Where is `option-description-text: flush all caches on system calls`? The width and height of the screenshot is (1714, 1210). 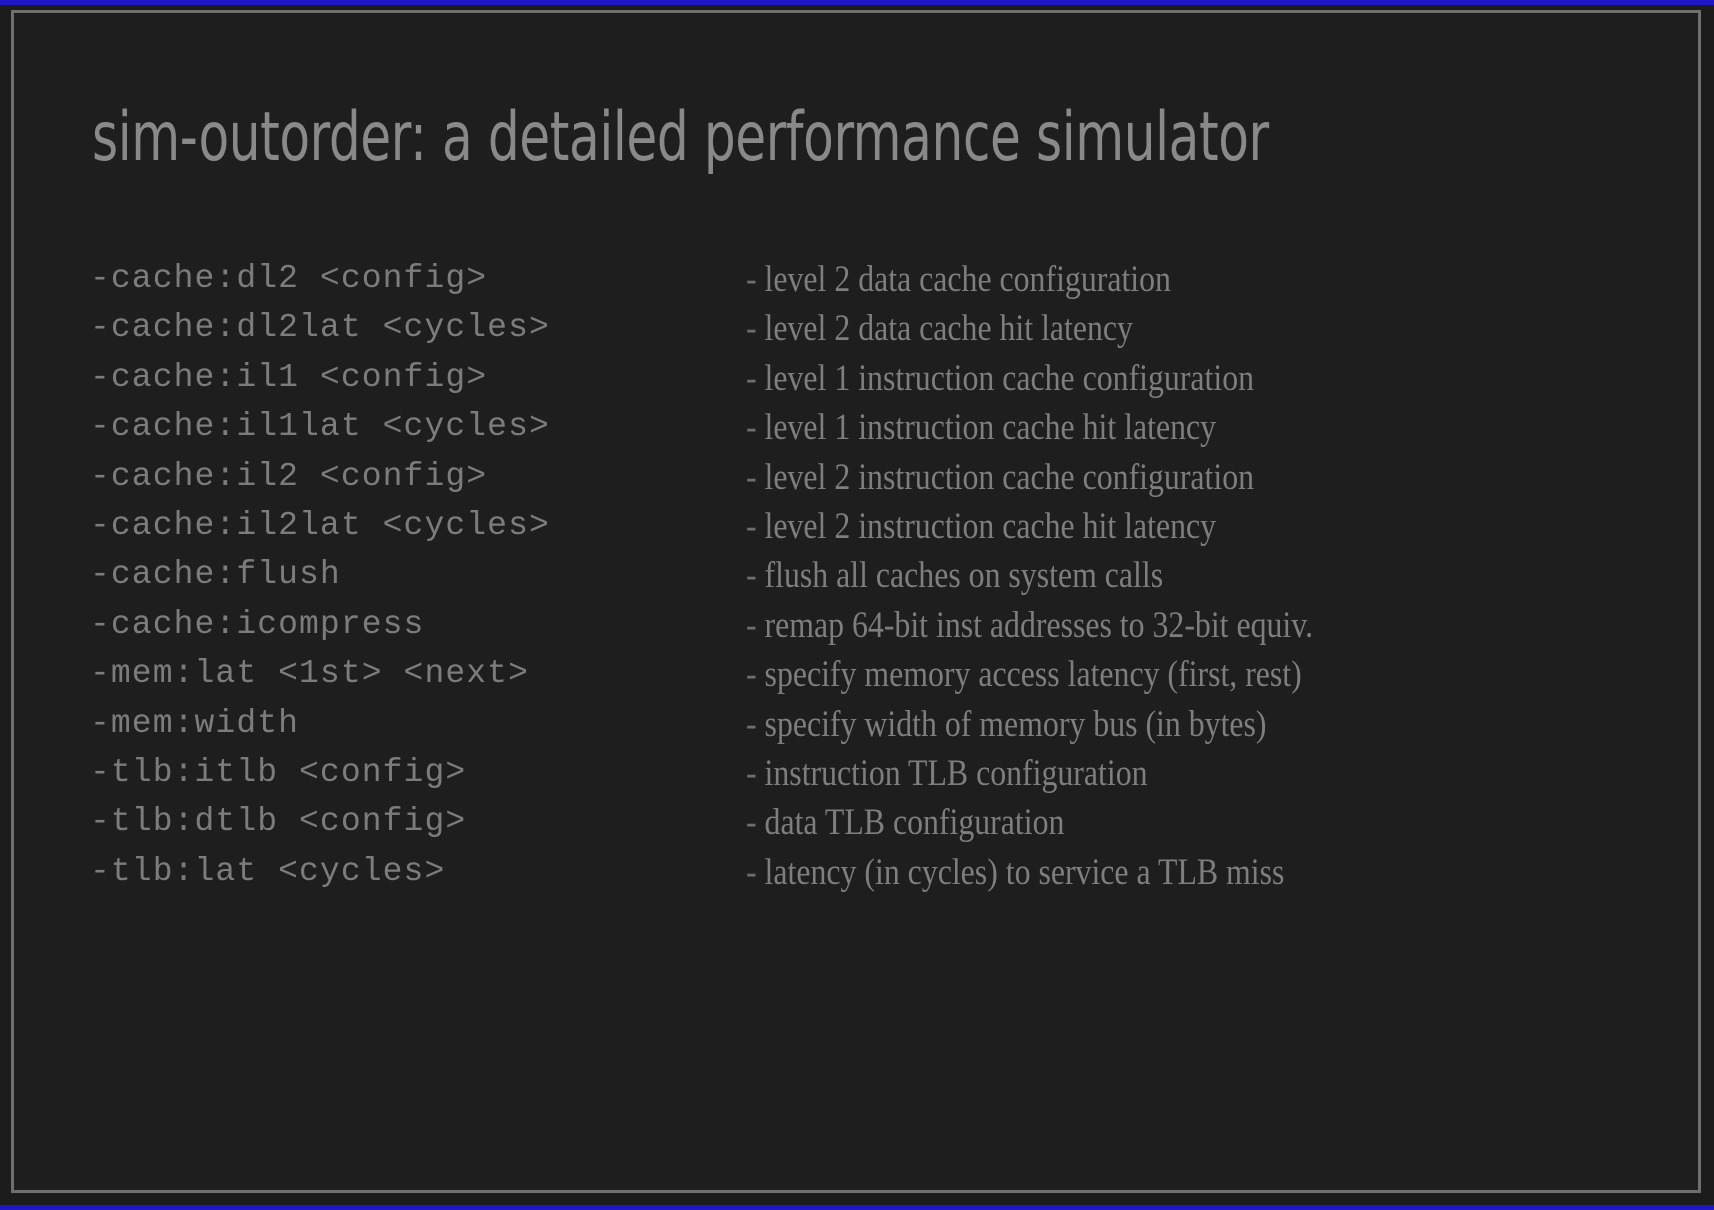
option-description-text: flush all caches on system calls is located at coordinates (964, 576).